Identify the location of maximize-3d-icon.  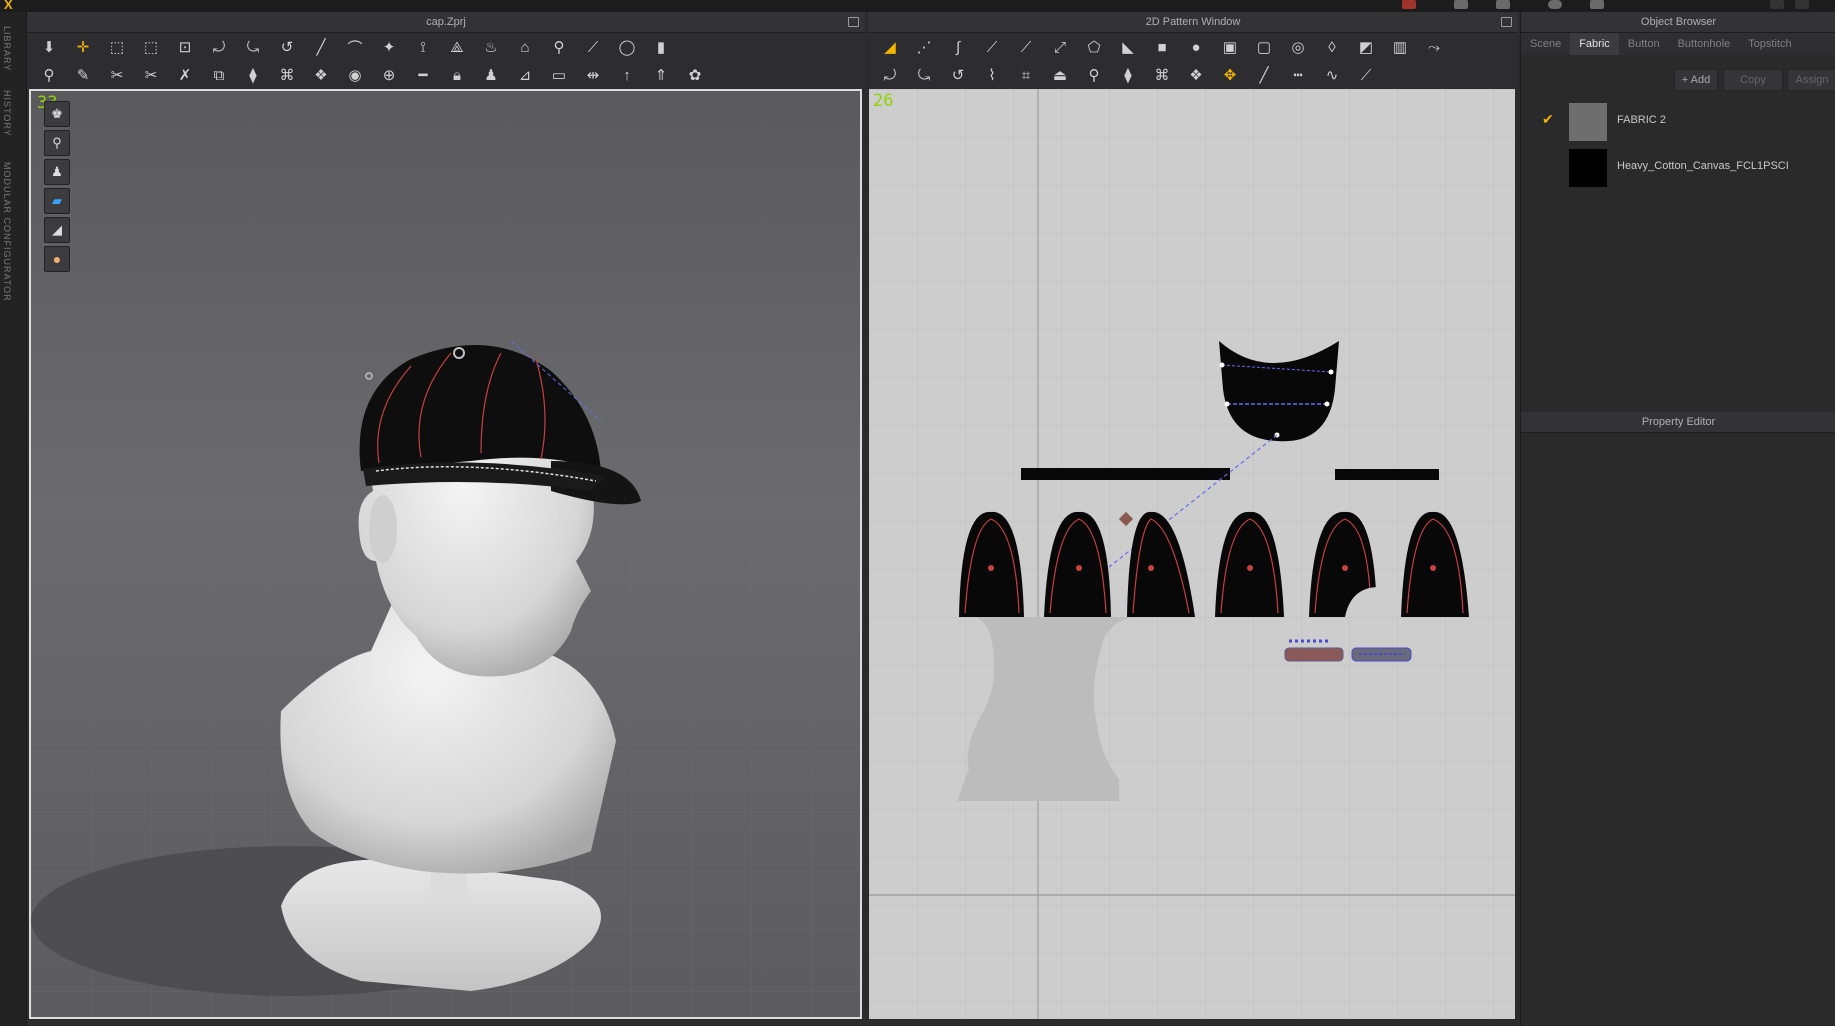
(853, 22).